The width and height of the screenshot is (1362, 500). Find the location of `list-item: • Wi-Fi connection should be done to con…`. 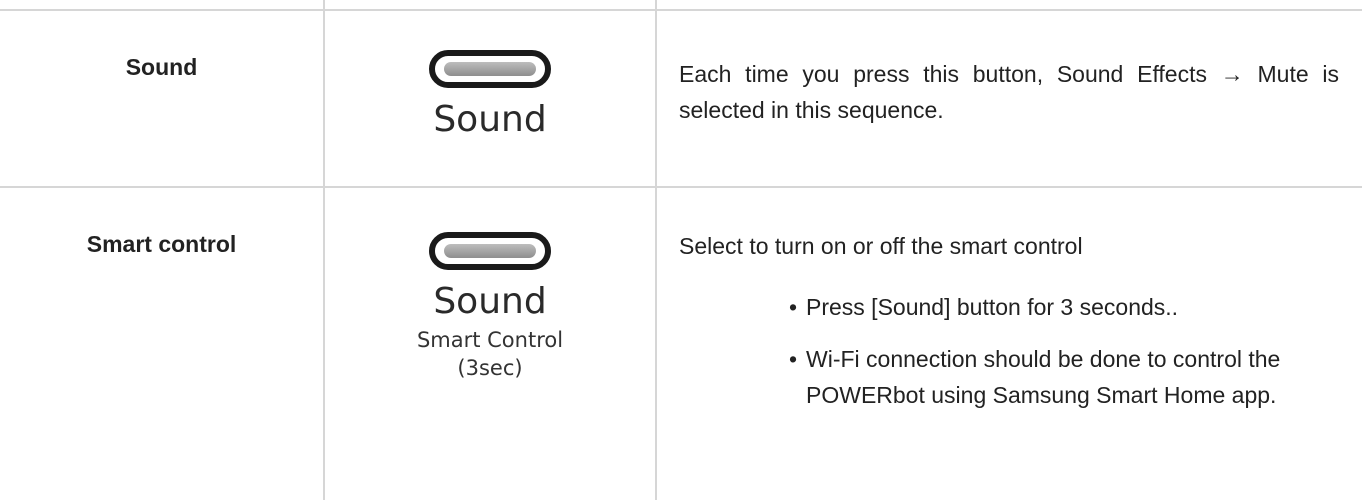

list-item: • Wi-Fi connection should be done to con… is located at coordinates (1069, 377).